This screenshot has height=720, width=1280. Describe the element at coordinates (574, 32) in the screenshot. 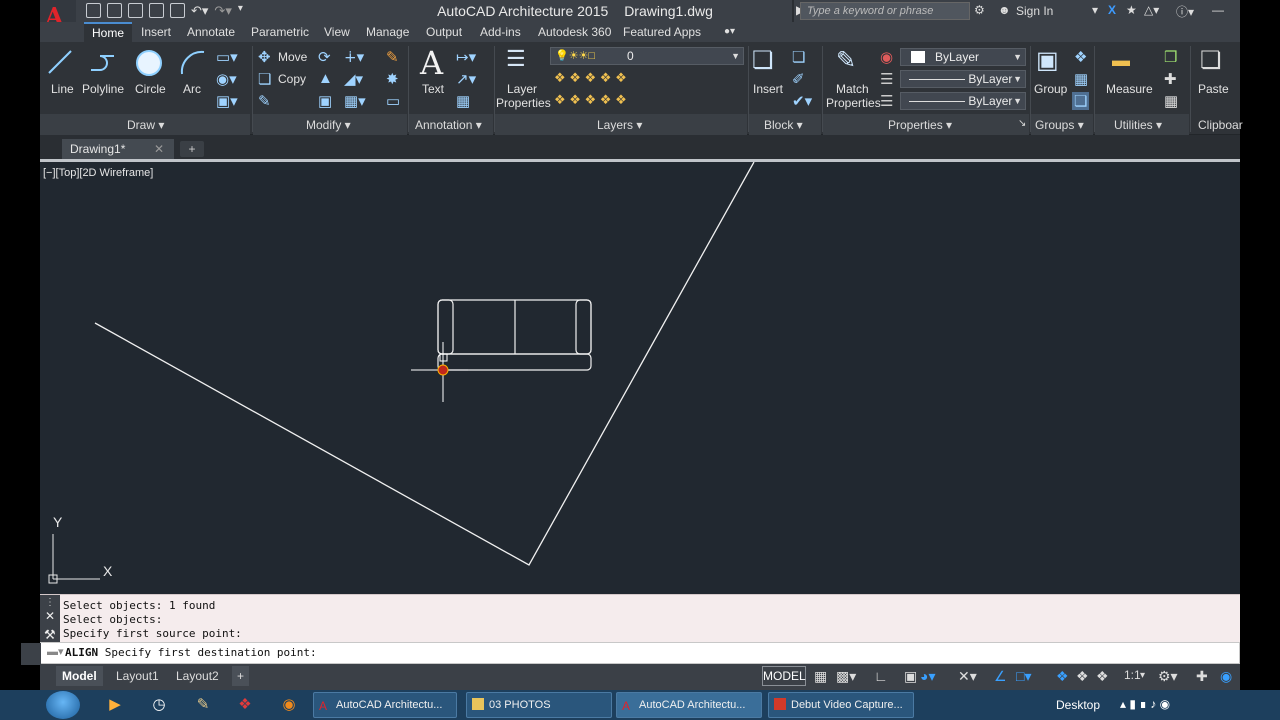

I see `tab-autodesk-360: Autodesk 360` at that location.